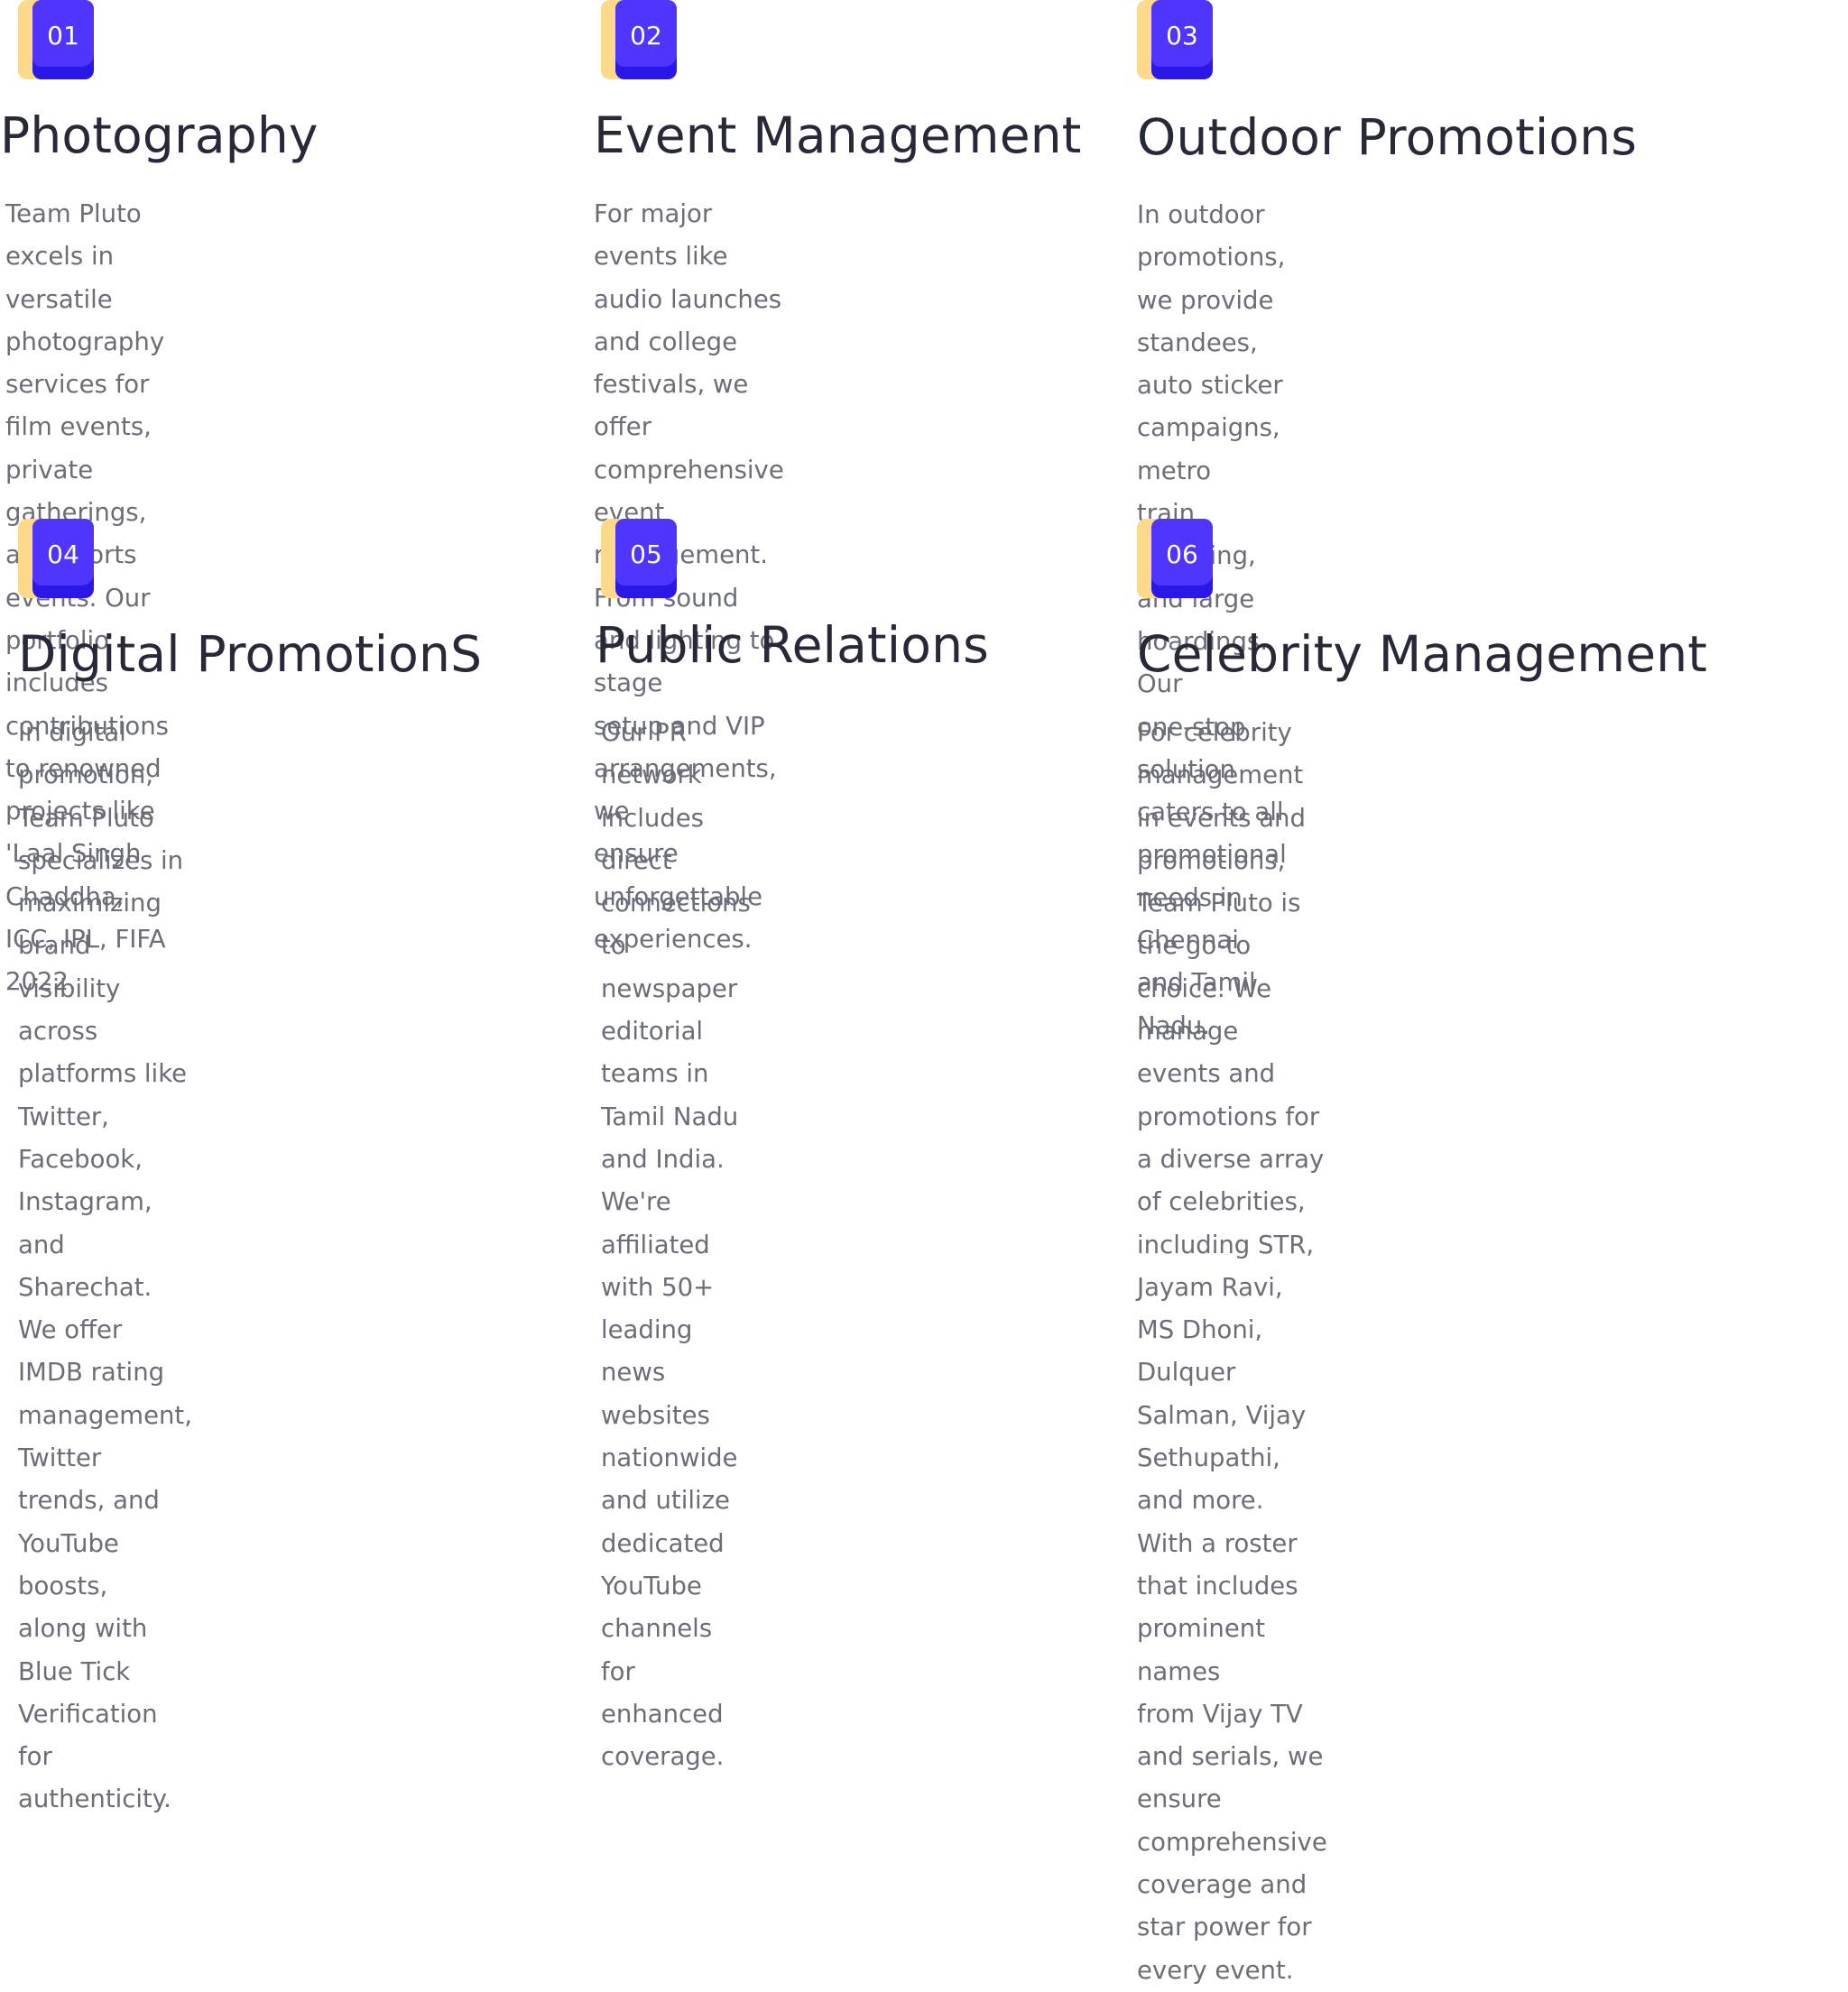  Describe the element at coordinates (1182, 33) in the screenshot. I see `badge-number: 03` at that location.